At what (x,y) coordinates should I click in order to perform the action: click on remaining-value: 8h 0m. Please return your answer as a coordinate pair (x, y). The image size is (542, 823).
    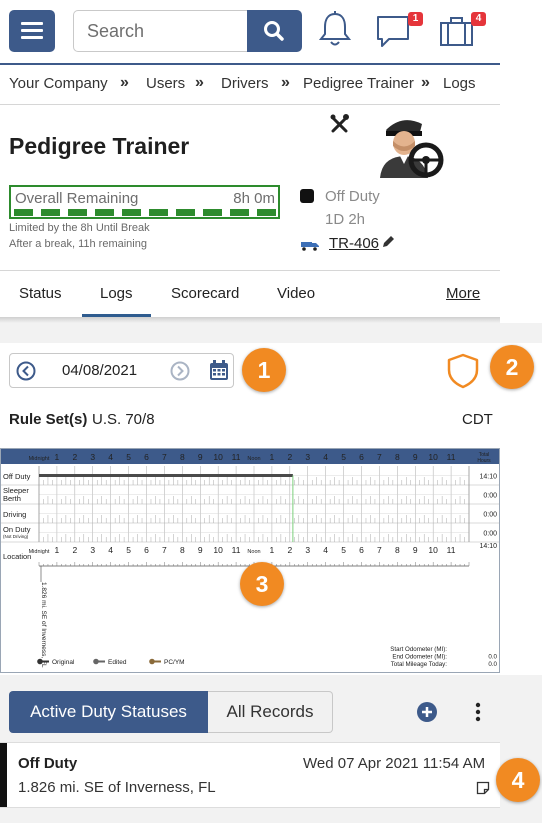
    Looking at the image, I should click on (254, 198).